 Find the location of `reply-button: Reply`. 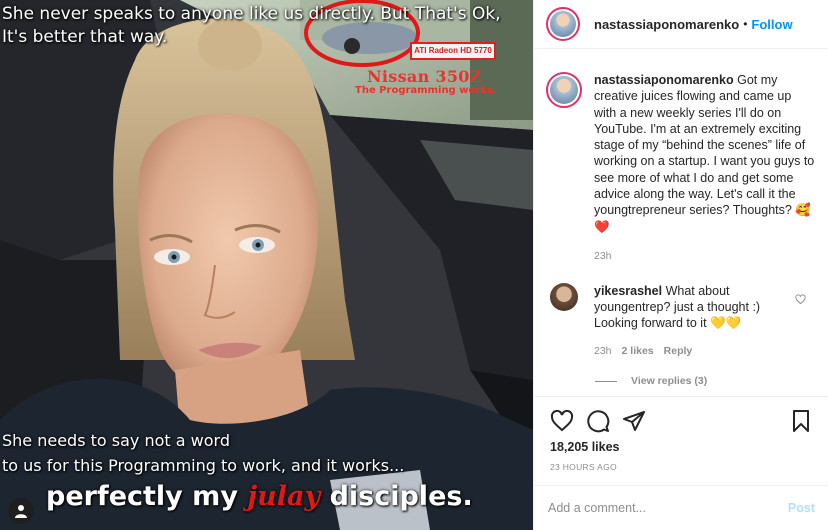

reply-button: Reply is located at coordinates (678, 351).